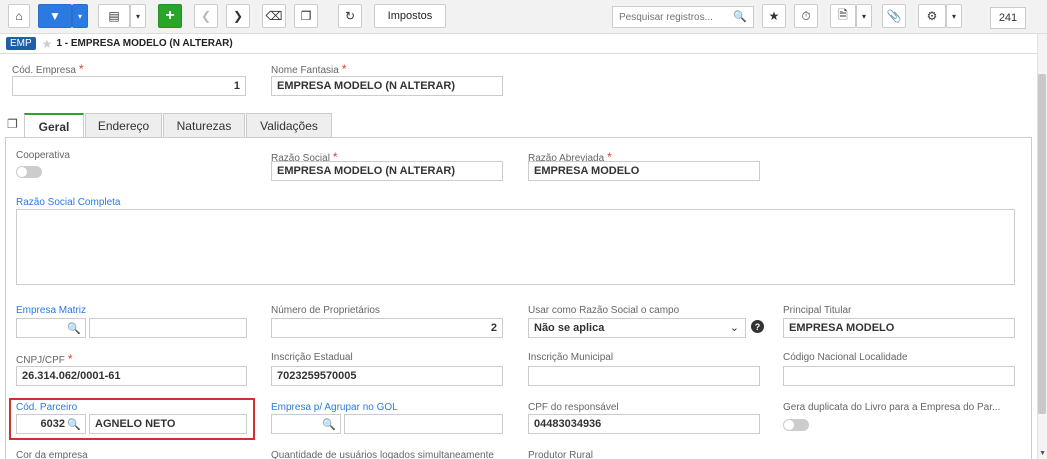 The image size is (1047, 459). I want to click on empresa-matriz-name-field, so click(168, 328).